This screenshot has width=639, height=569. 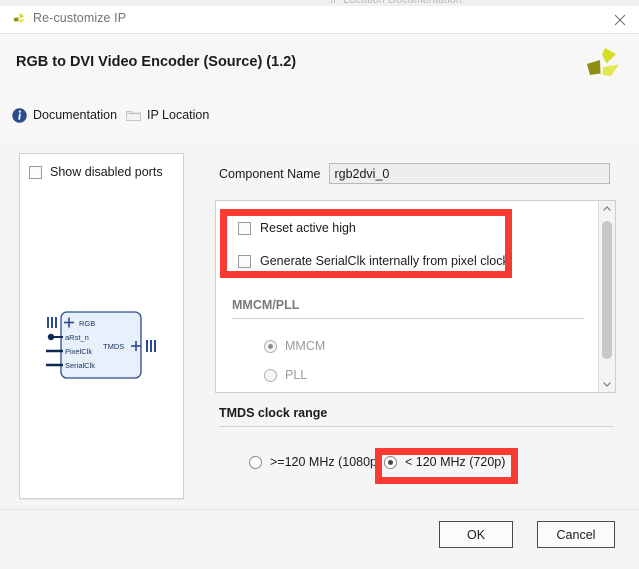 What do you see at coordinates (80, 365) in the screenshot?
I see `svg-text: SerialClk` at bounding box center [80, 365].